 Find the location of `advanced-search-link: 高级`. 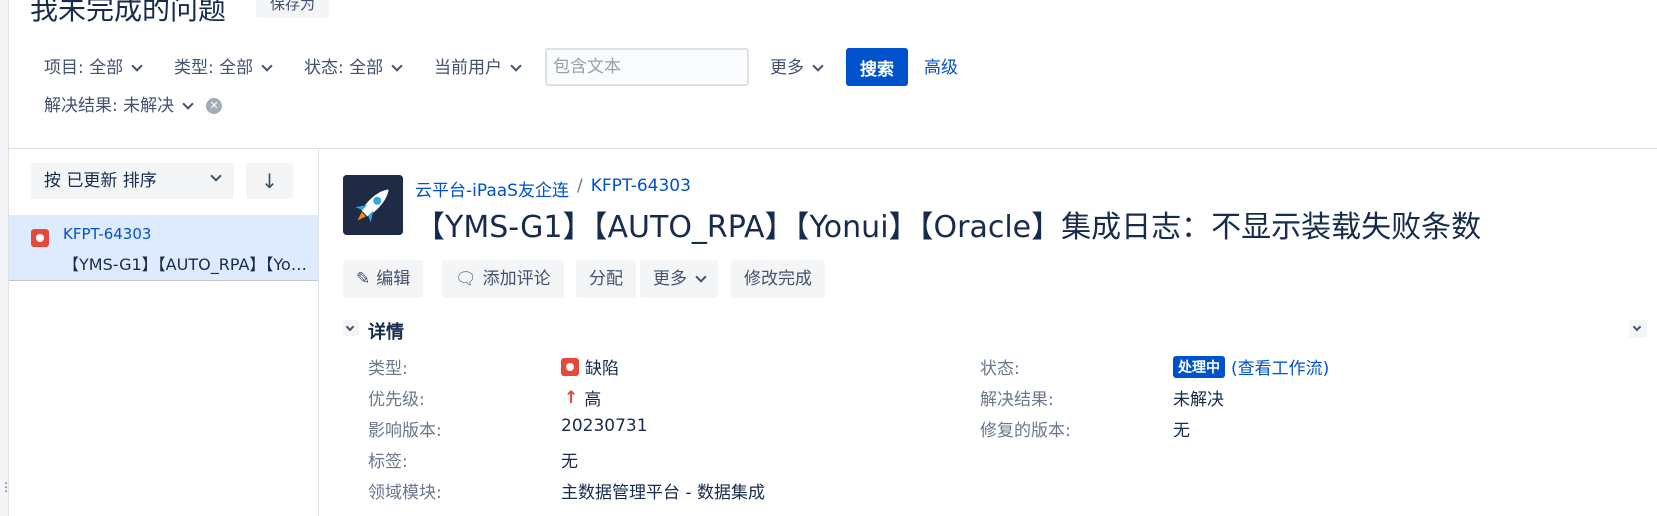

advanced-search-link: 高级 is located at coordinates (941, 68).